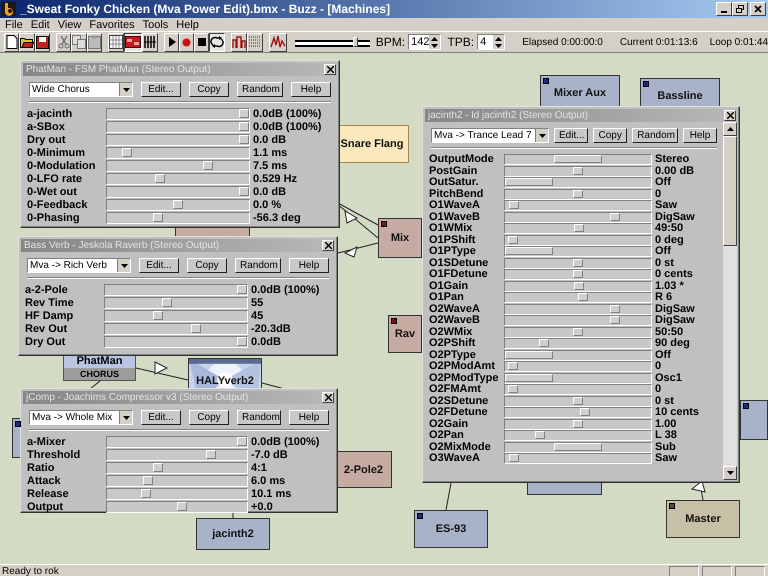 Image resolution: width=768 pixels, height=576 pixels. I want to click on minimize-button, so click(724, 9).